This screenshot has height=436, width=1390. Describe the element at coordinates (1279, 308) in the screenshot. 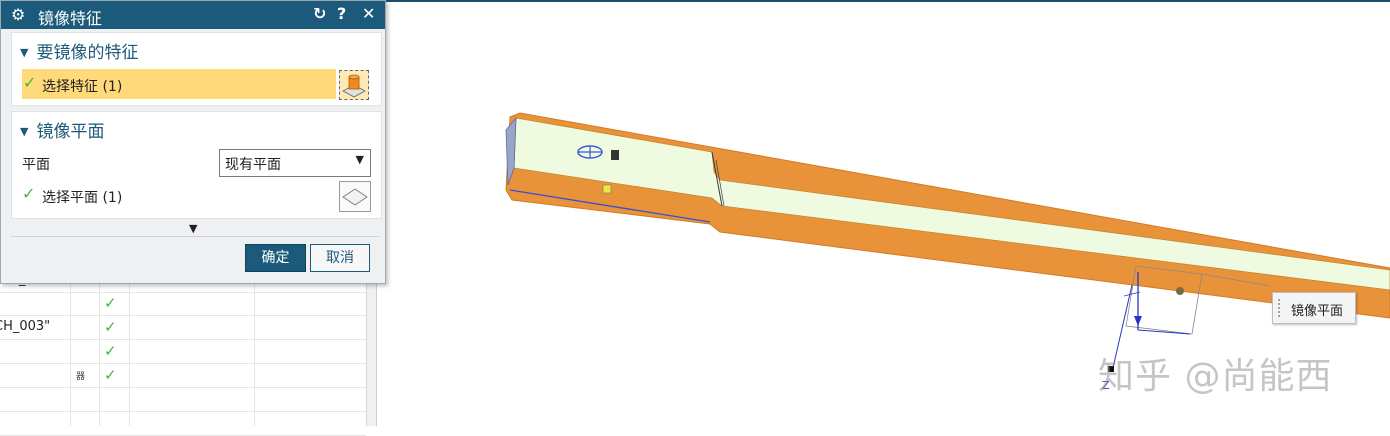

I see `grip-icon` at that location.